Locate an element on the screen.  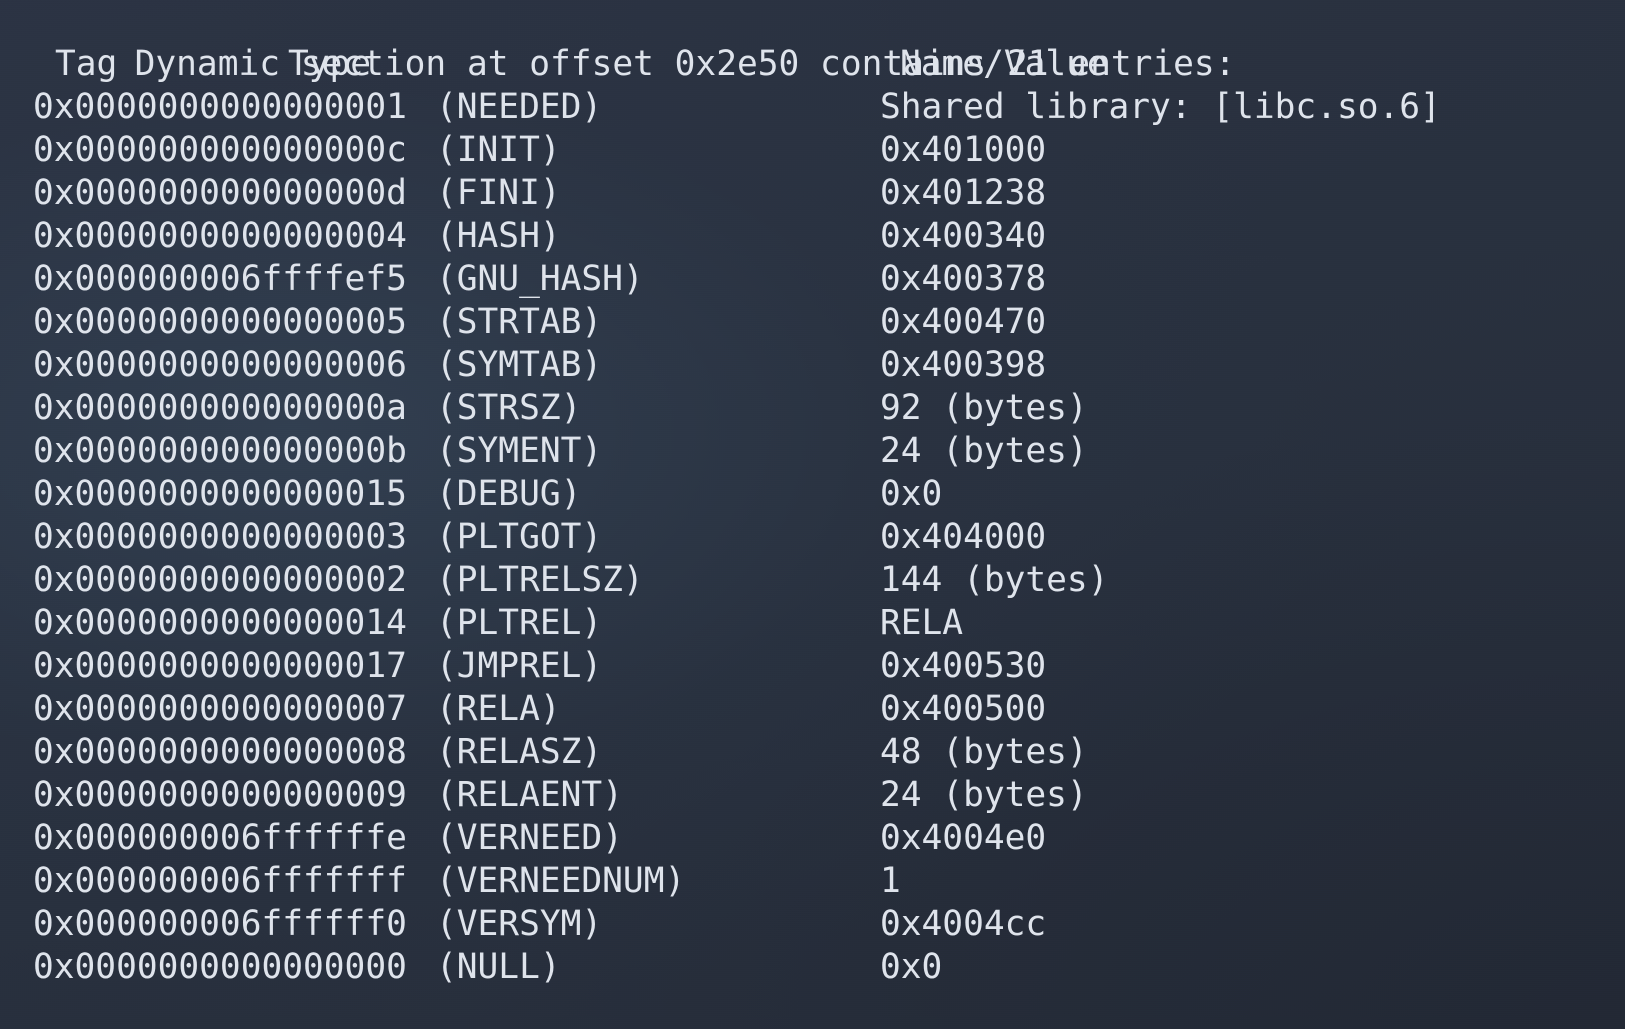
entry-value: 0x4004e0 is located at coordinates (963, 838).